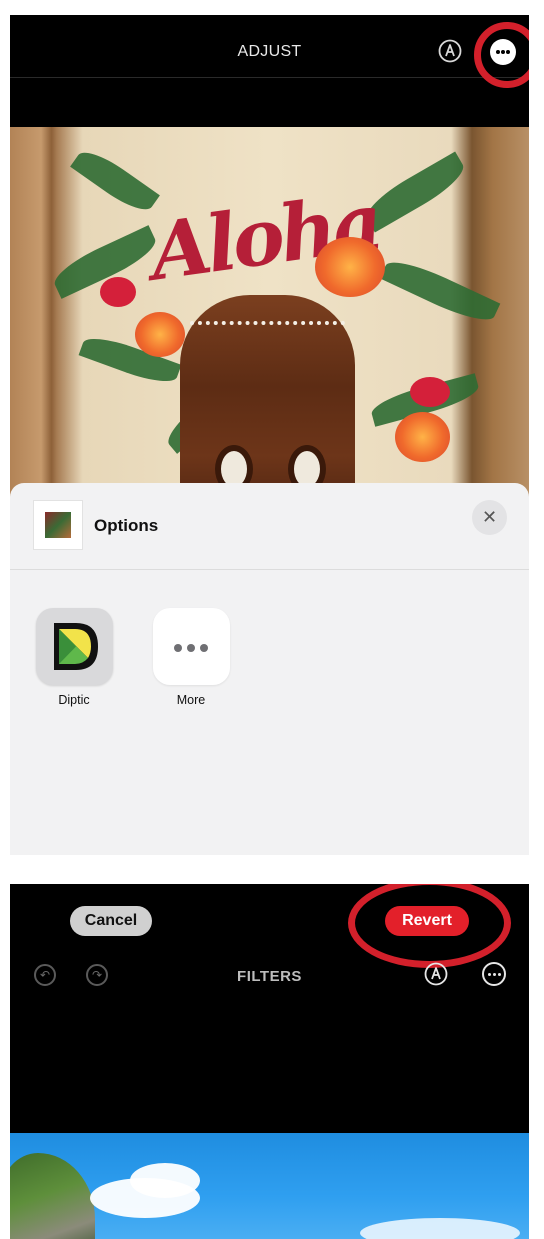 This screenshot has height=1239, width=544. What do you see at coordinates (267, 401) in the screenshot?
I see `tiki-mask` at bounding box center [267, 401].